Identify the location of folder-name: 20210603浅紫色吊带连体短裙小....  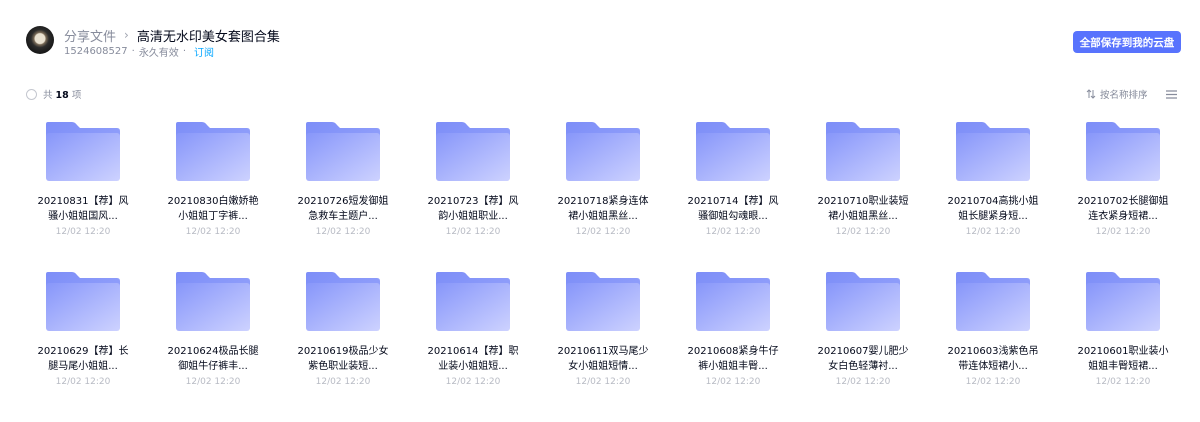
(993, 359).